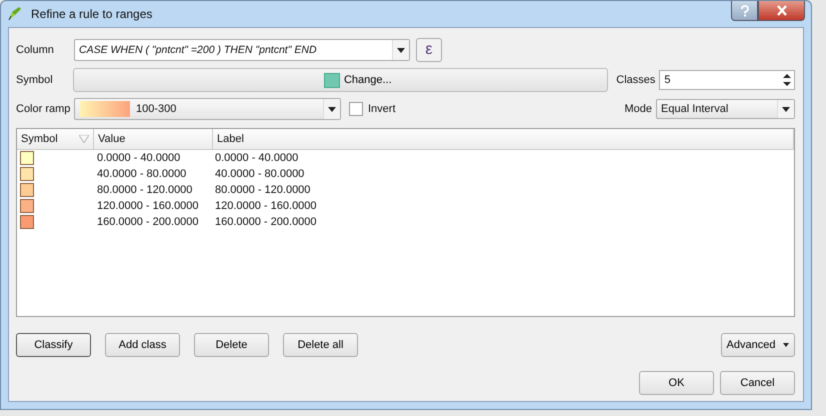  I want to click on close-button, so click(781, 11).